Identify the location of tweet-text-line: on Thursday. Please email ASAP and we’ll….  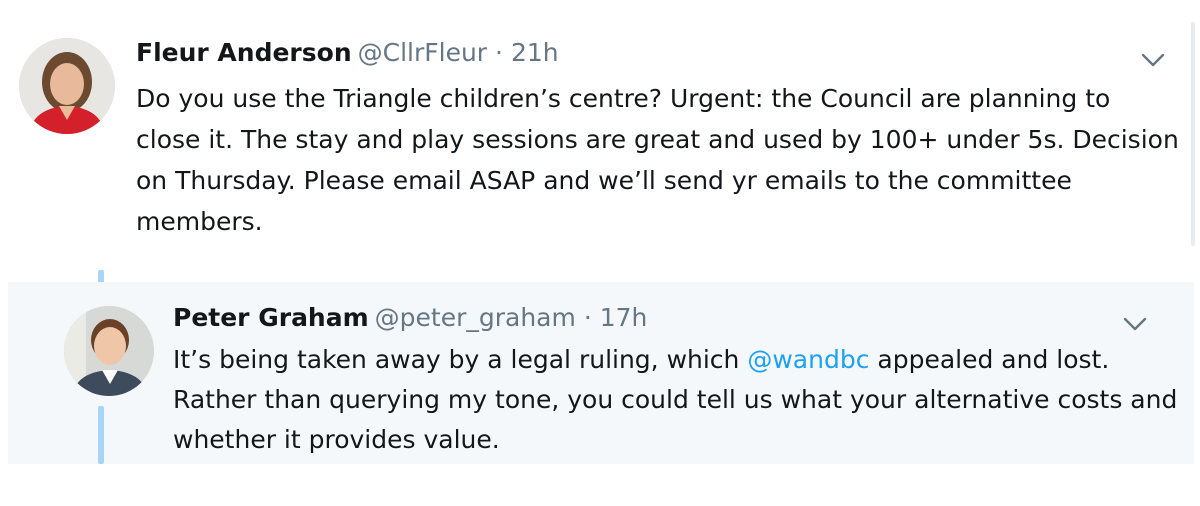
(604, 180).